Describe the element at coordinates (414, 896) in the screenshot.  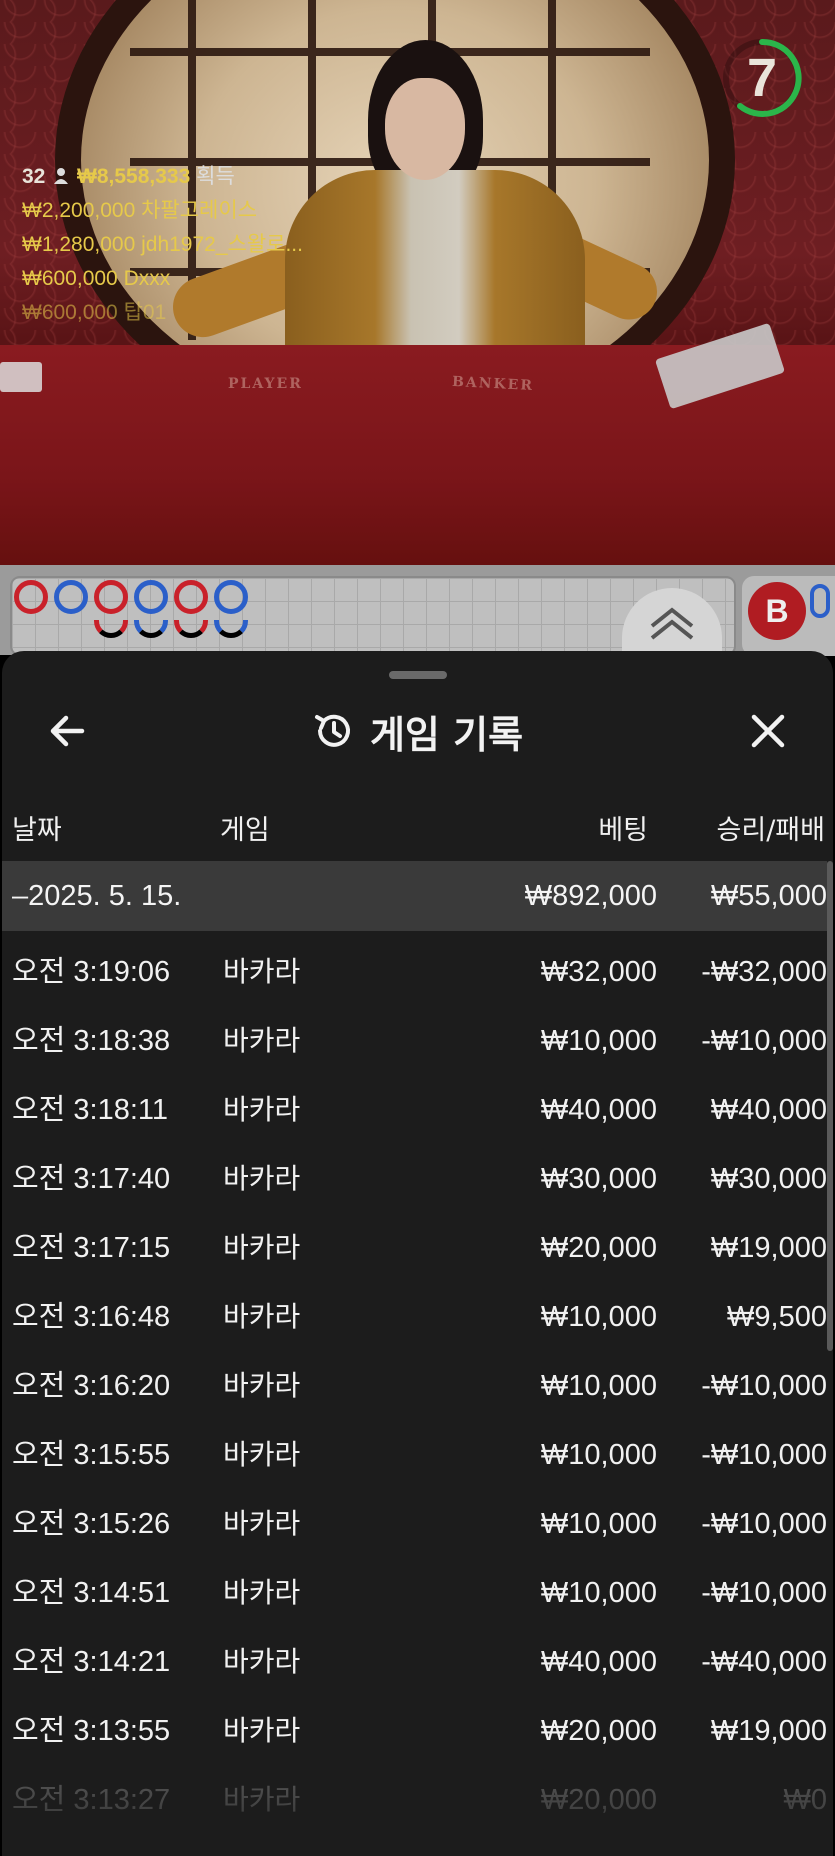
I see `date-group-row: –2025. 5. 15. ₩892,000 ₩55,000` at that location.